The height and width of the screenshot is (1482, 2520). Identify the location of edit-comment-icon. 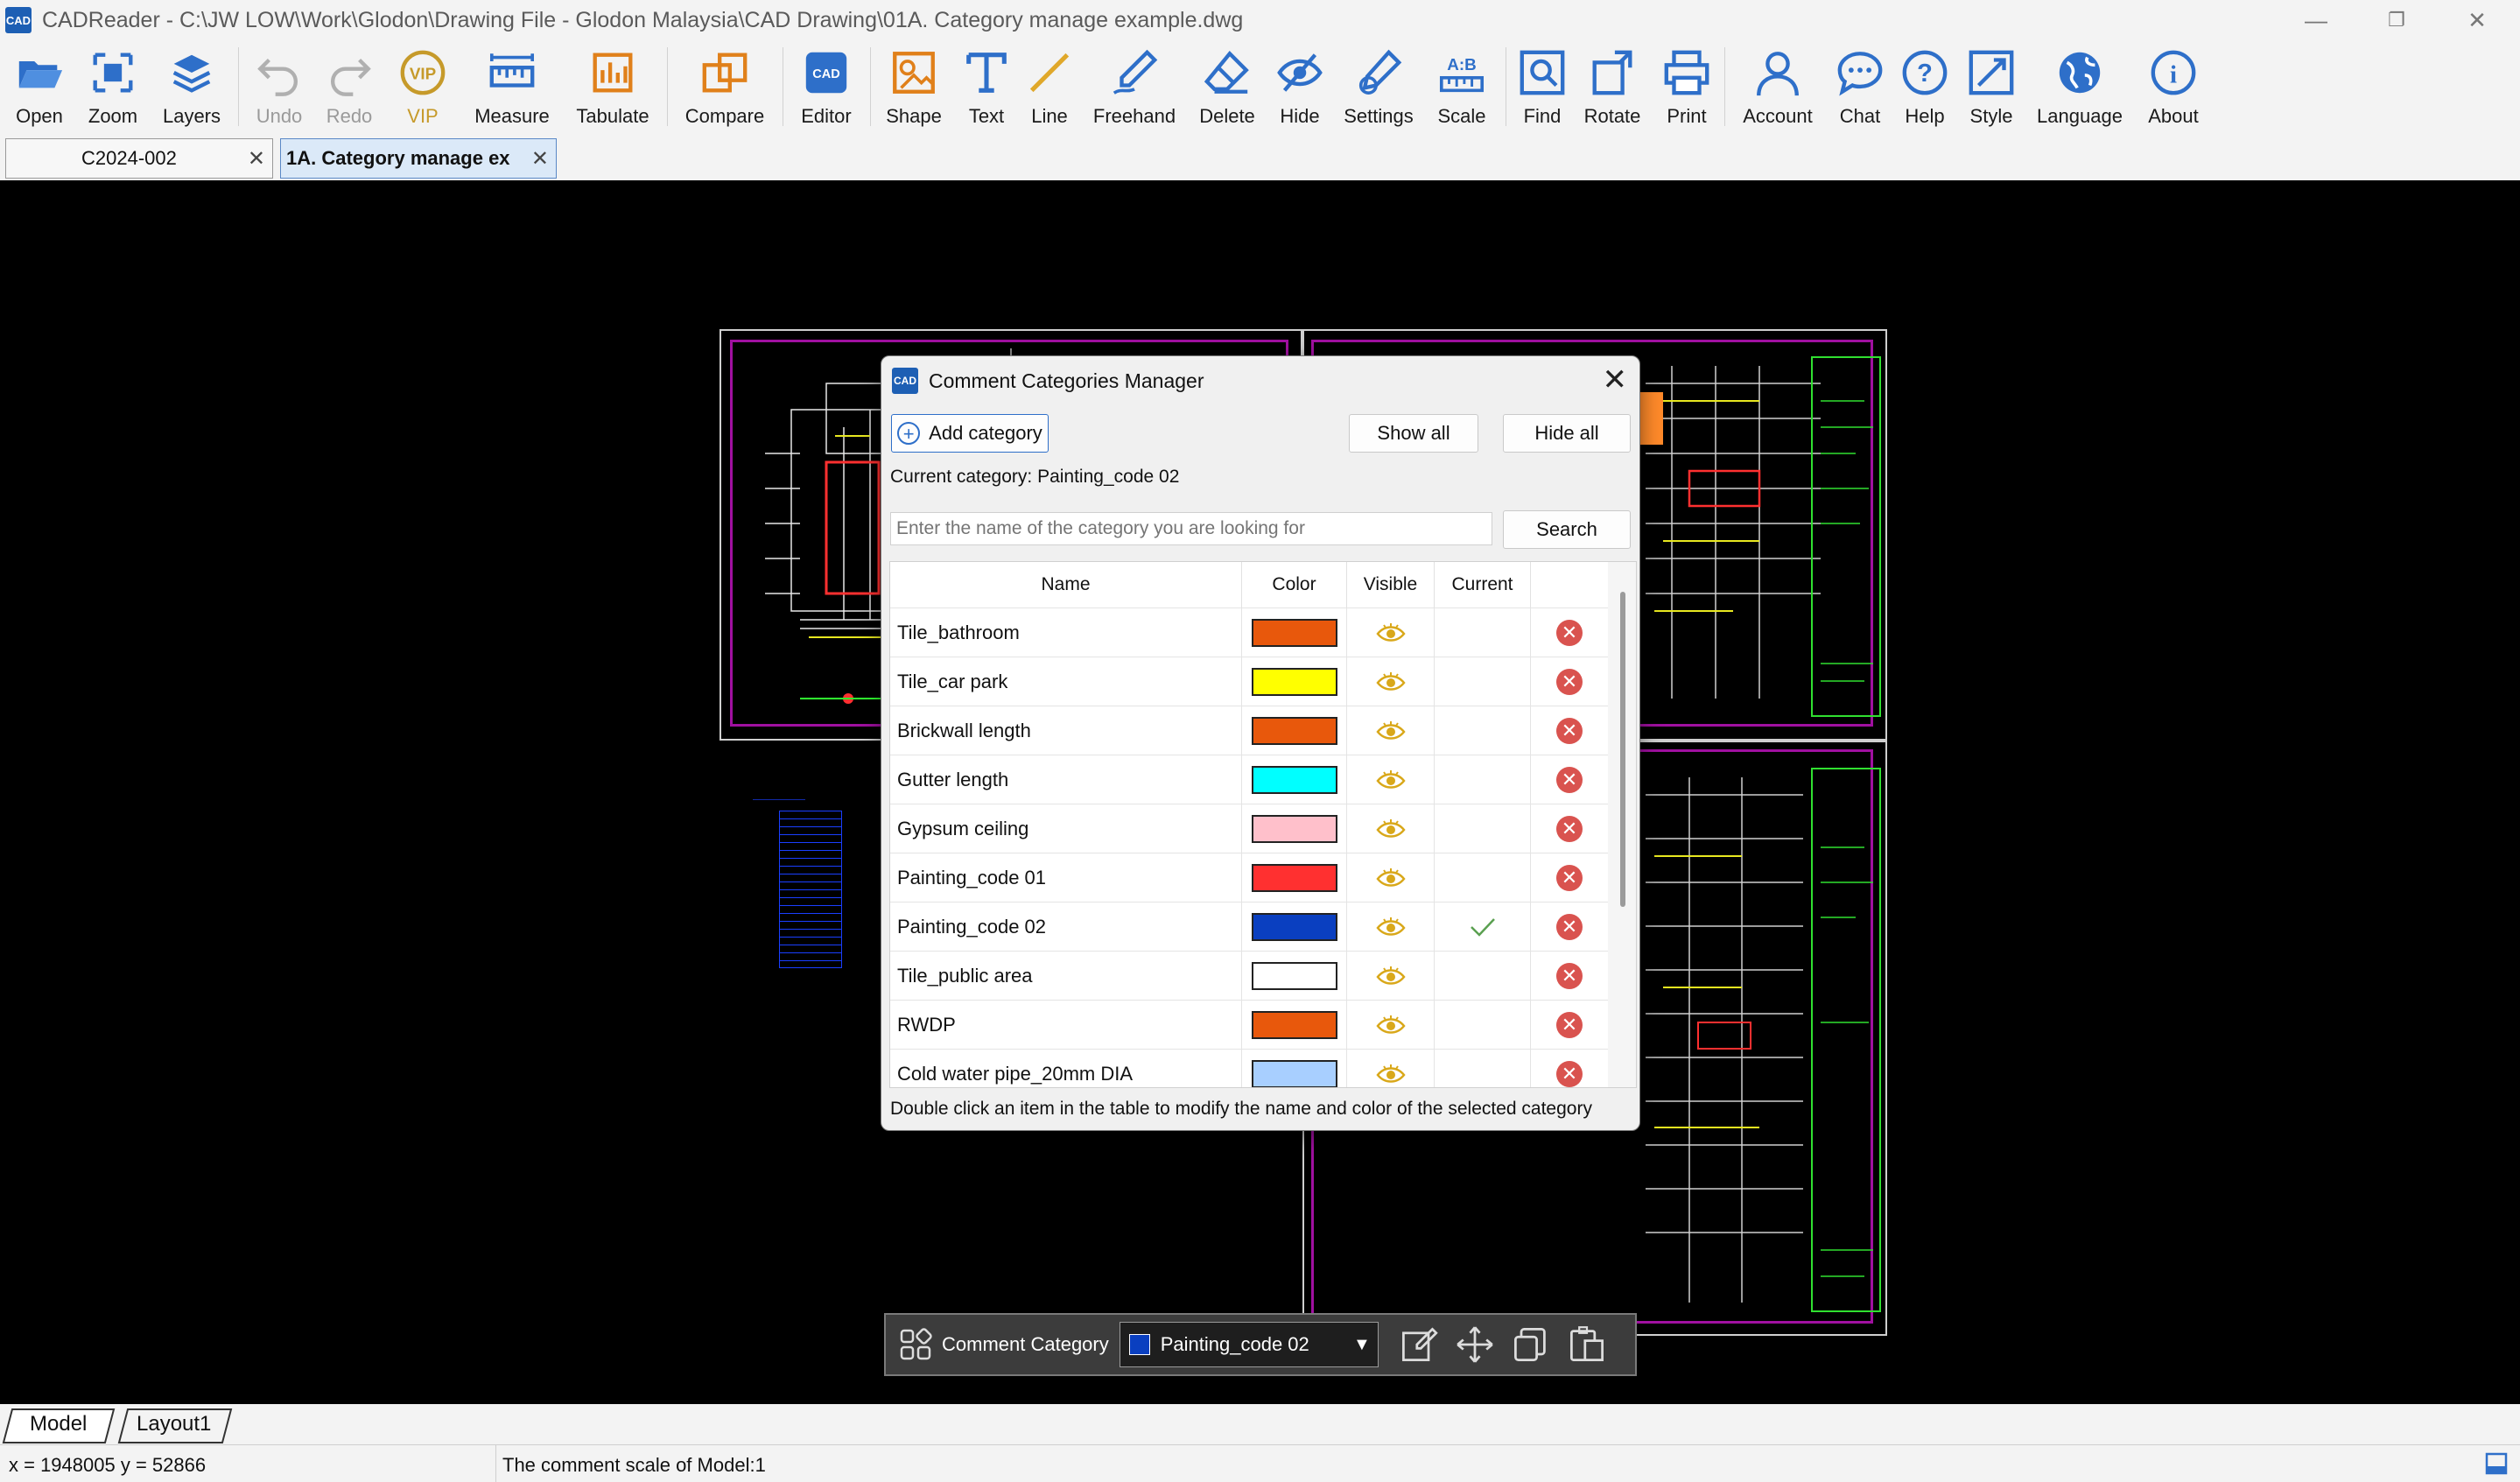
(1419, 1344).